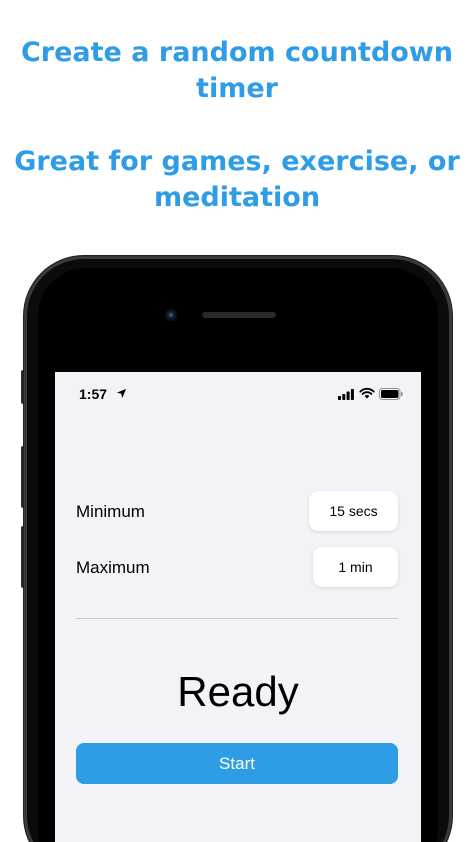  Describe the element at coordinates (237, 618) in the screenshot. I see `section-divider` at that location.